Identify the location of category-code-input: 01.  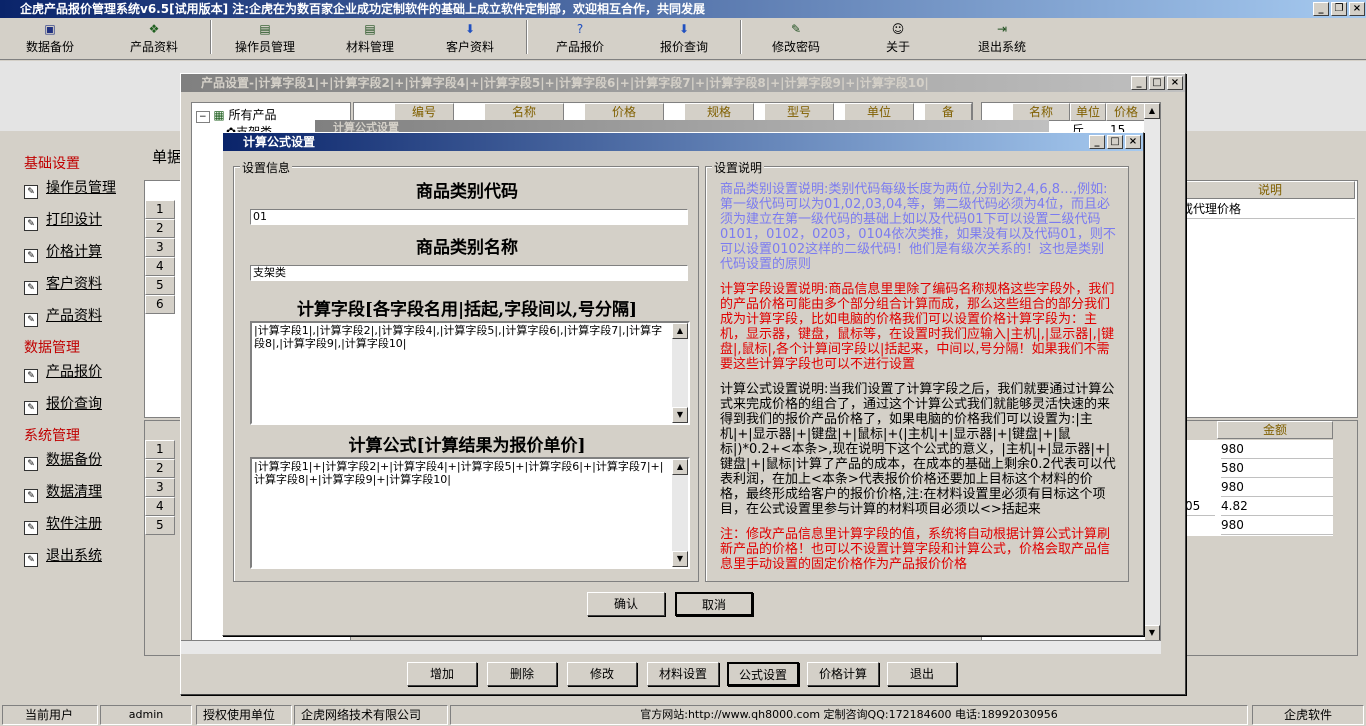
(469, 217).